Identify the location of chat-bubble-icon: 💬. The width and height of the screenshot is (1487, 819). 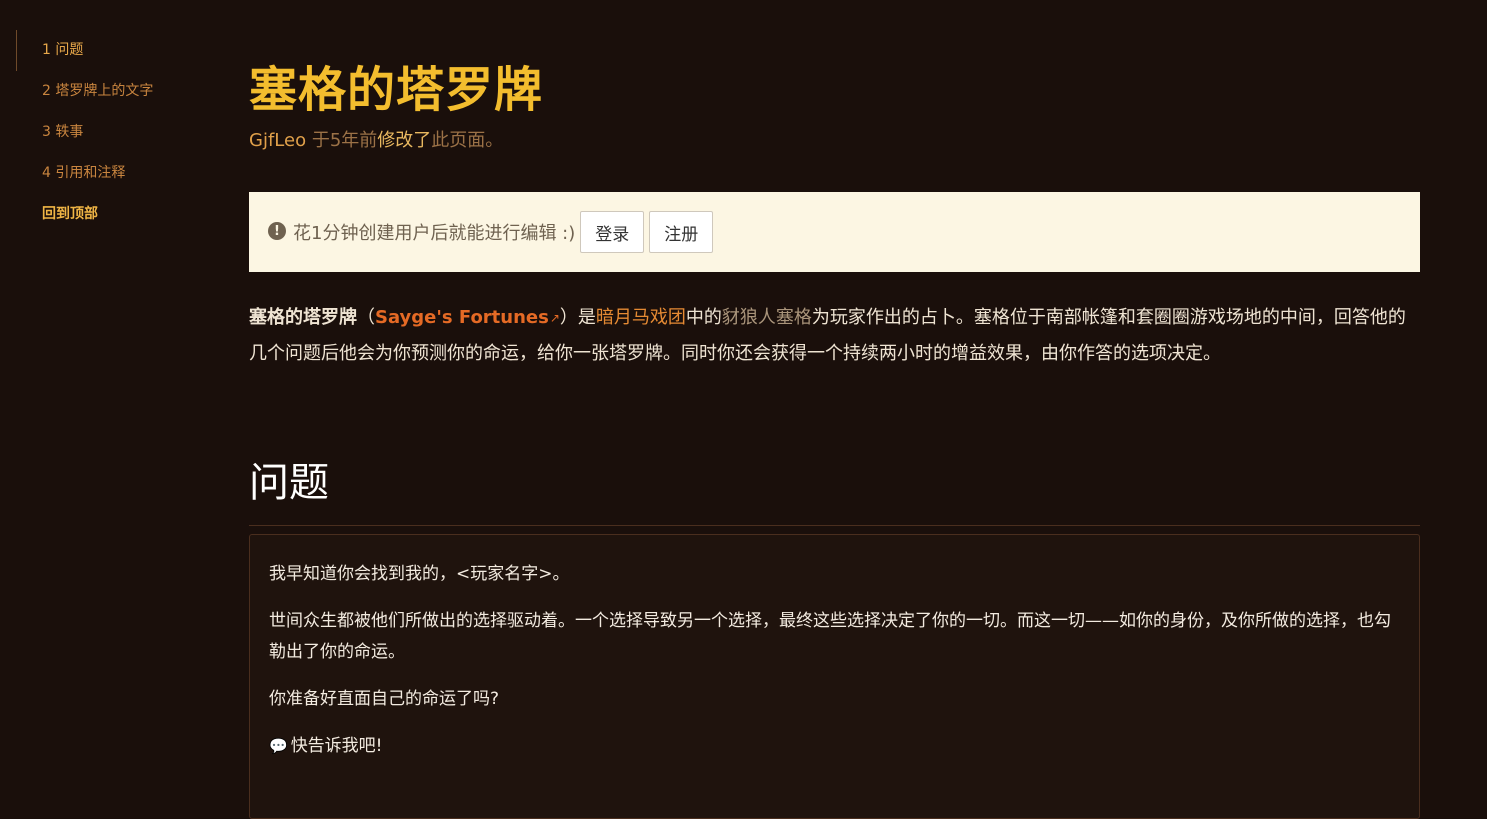
(278, 746).